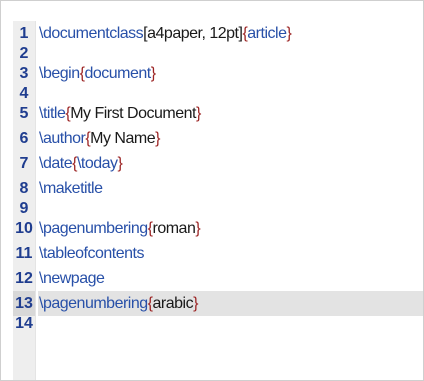  I want to click on code-line-8: 8 \maketitle, so click(218, 188).